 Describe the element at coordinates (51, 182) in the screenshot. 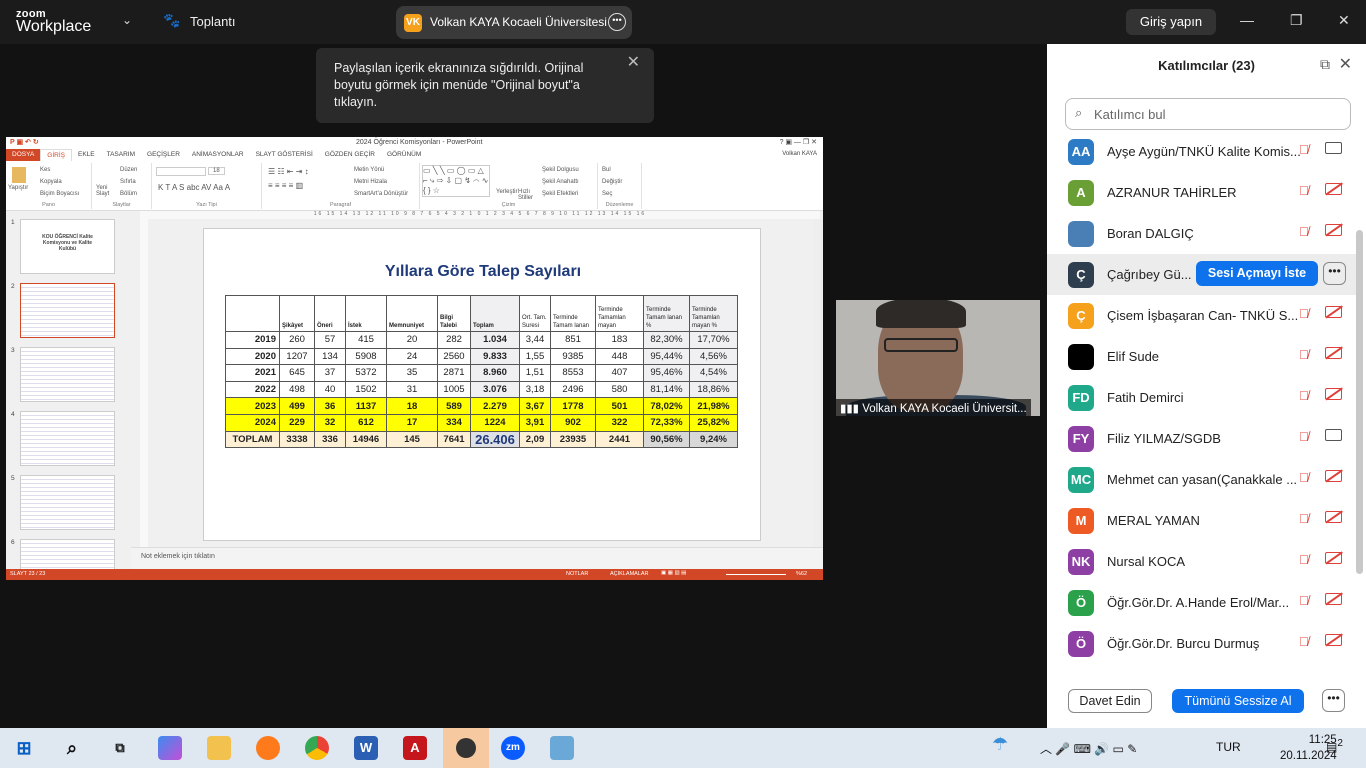

I see `copy-button: Kopyala` at that location.